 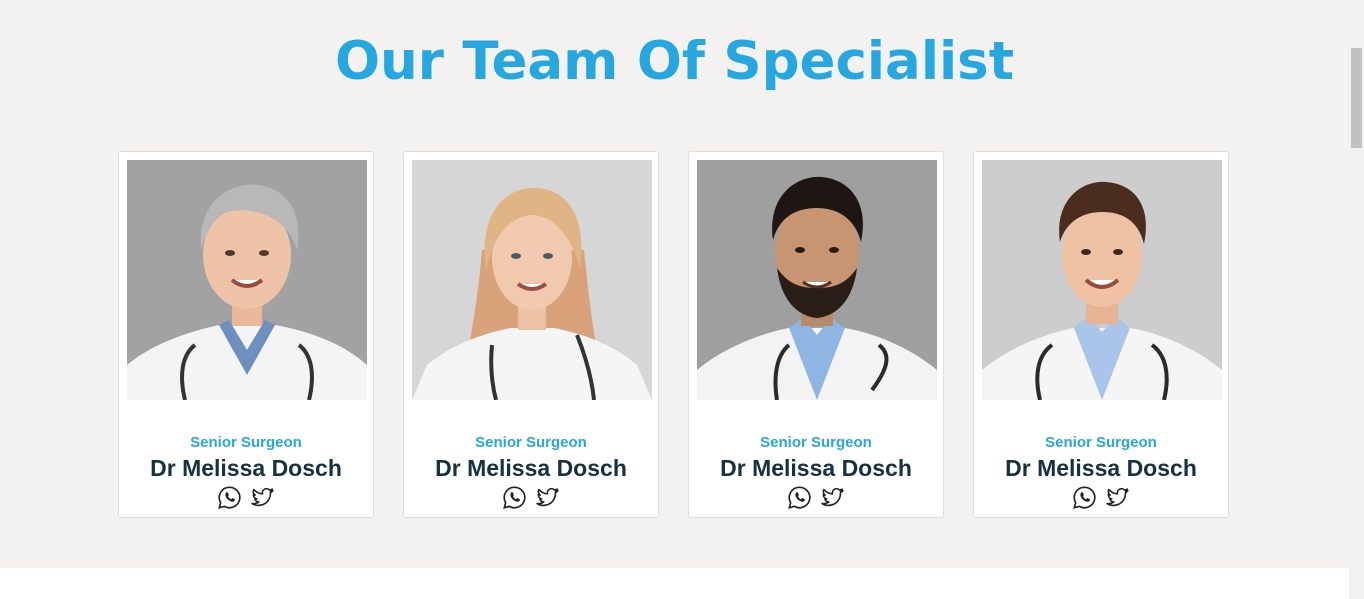 I want to click on next-section, so click(x=674, y=583).